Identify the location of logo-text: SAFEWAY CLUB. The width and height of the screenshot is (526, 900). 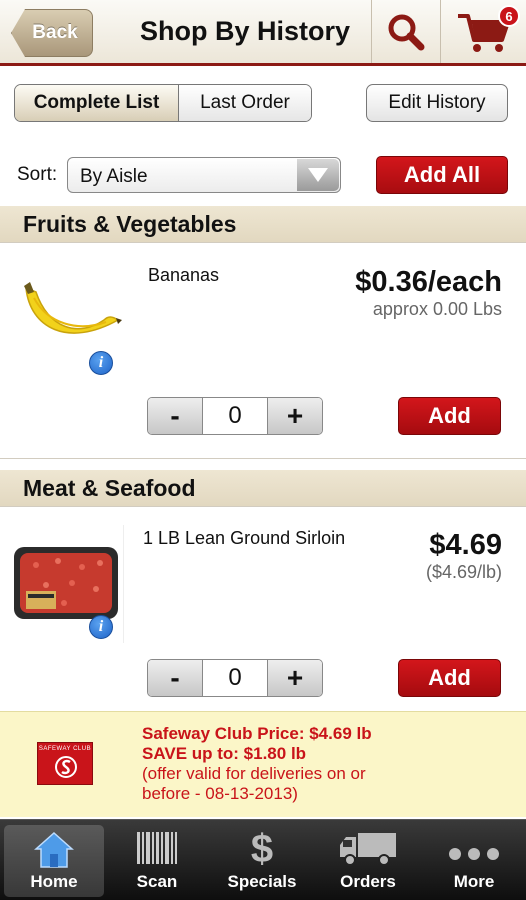
(65, 749).